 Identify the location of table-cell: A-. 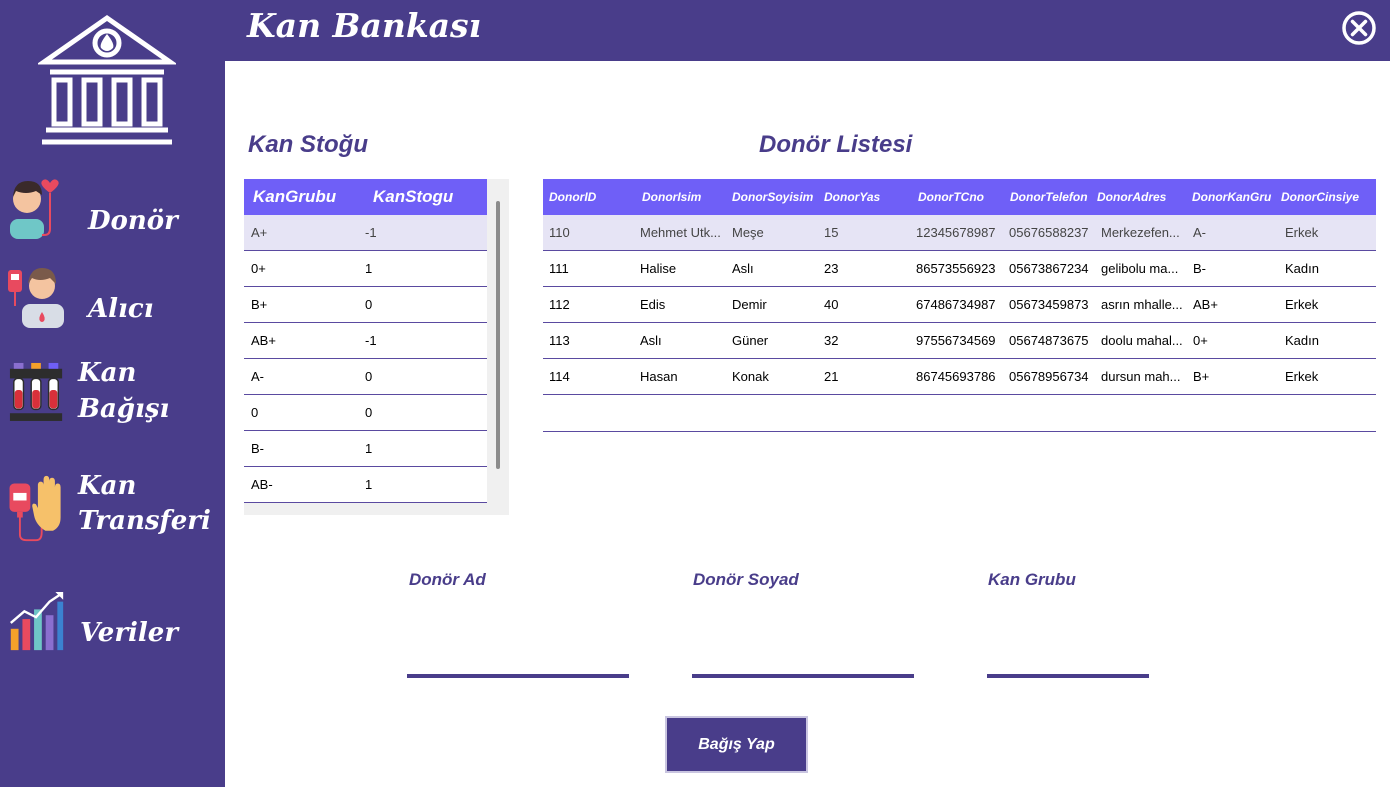
(1199, 232).